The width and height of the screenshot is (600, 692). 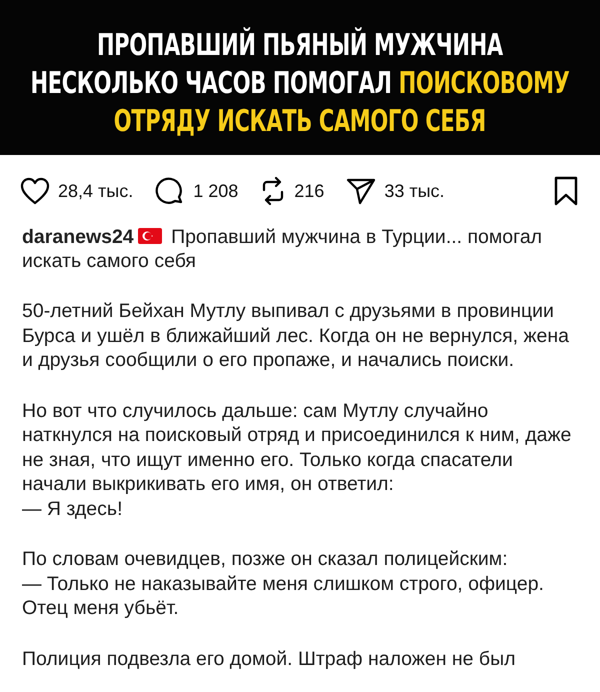 What do you see at coordinates (283, 583) in the screenshot?
I see `post-paragraph: По словам очевидцев, позже он сказал полицейским: — Только не наказывайте меня слишком строго, офицер. Отец меня убьёт.` at bounding box center [283, 583].